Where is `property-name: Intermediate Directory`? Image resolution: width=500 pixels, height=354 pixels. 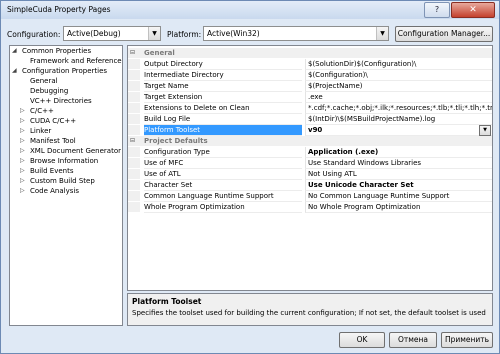 property-name: Intermediate Directory is located at coordinates (223, 75).